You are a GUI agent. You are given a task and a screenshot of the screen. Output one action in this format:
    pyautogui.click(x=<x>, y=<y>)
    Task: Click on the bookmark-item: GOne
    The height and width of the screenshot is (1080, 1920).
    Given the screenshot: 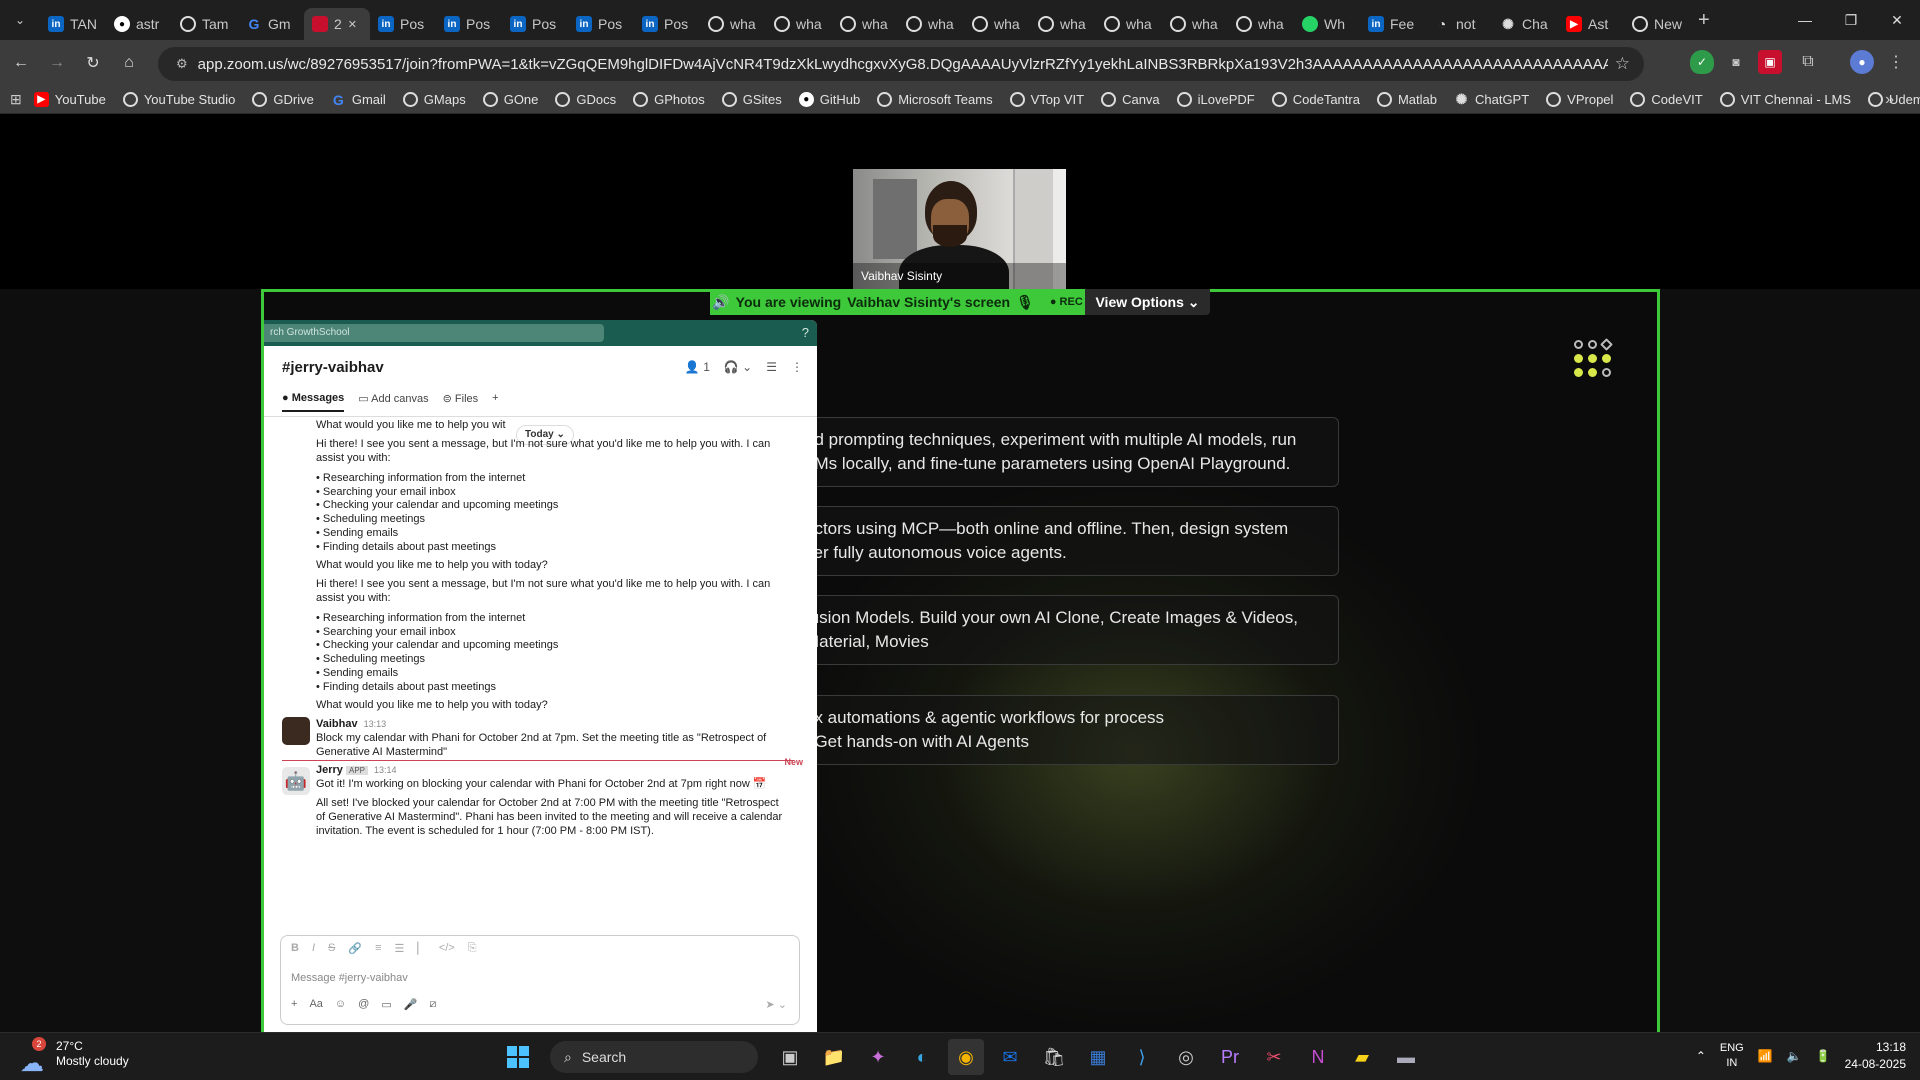 What is the action you would take?
    pyautogui.click(x=510, y=99)
    